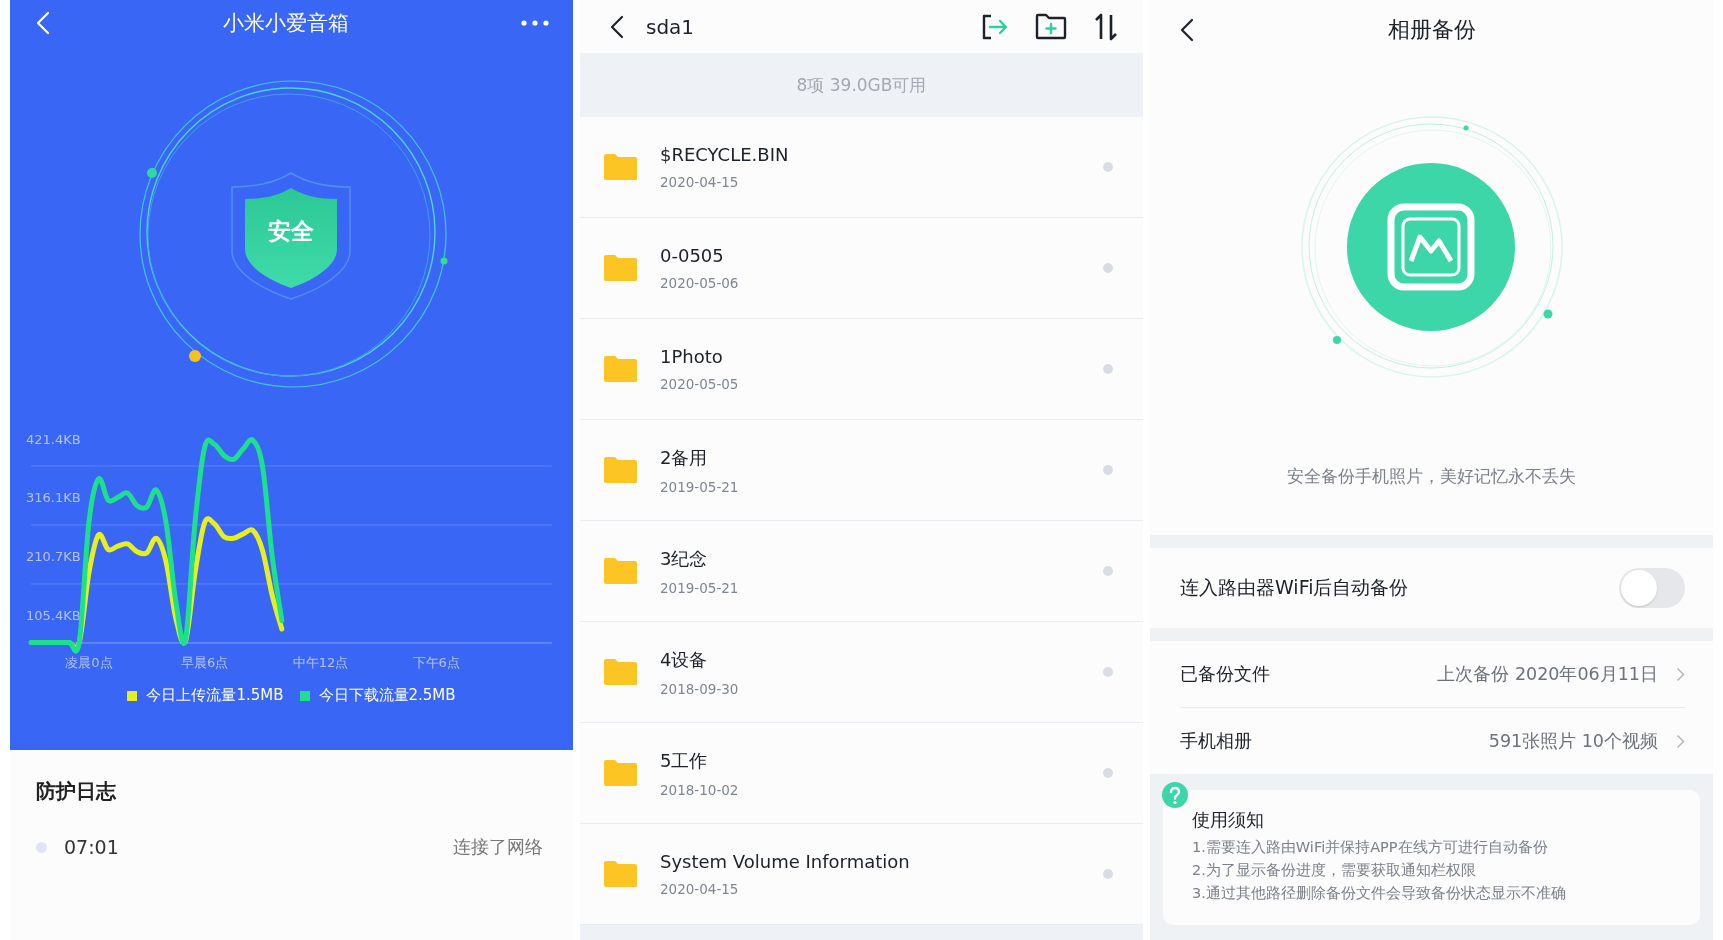 The image size is (1723, 940). Describe the element at coordinates (861, 571) in the screenshot. I see `folder-row: 3纪念 2019-05-21` at that location.